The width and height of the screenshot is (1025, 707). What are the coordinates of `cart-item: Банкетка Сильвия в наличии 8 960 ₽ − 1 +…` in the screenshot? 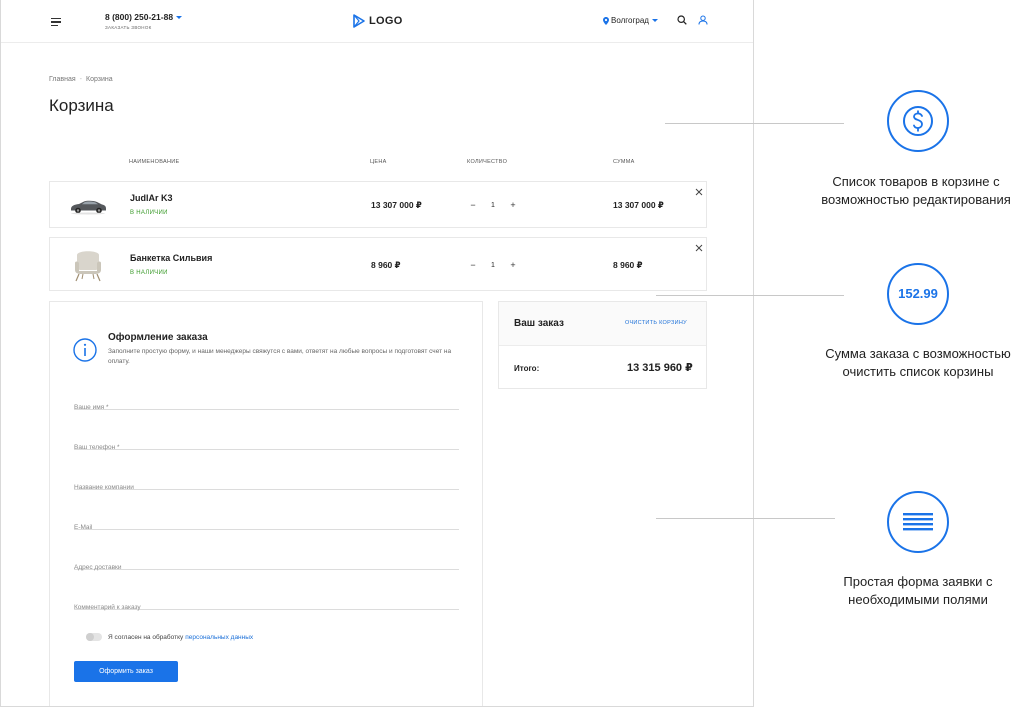 It's located at (378, 264).